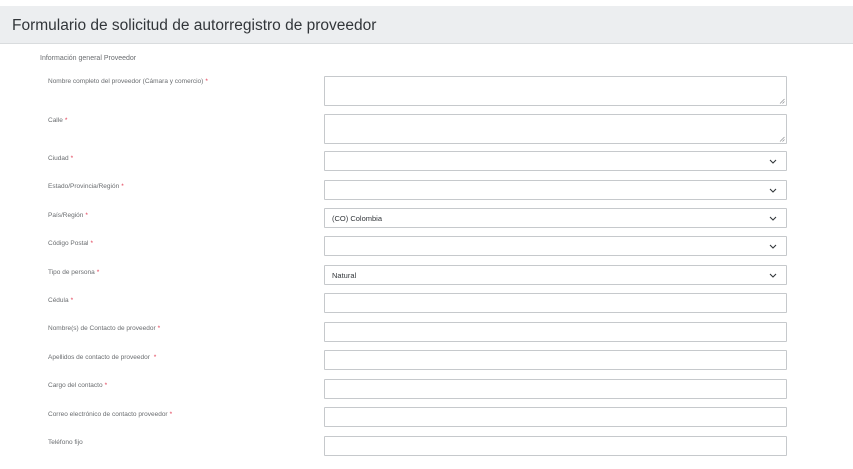 The height and width of the screenshot is (469, 853). Describe the element at coordinates (555, 246) in the screenshot. I see `postal-code-select` at that location.